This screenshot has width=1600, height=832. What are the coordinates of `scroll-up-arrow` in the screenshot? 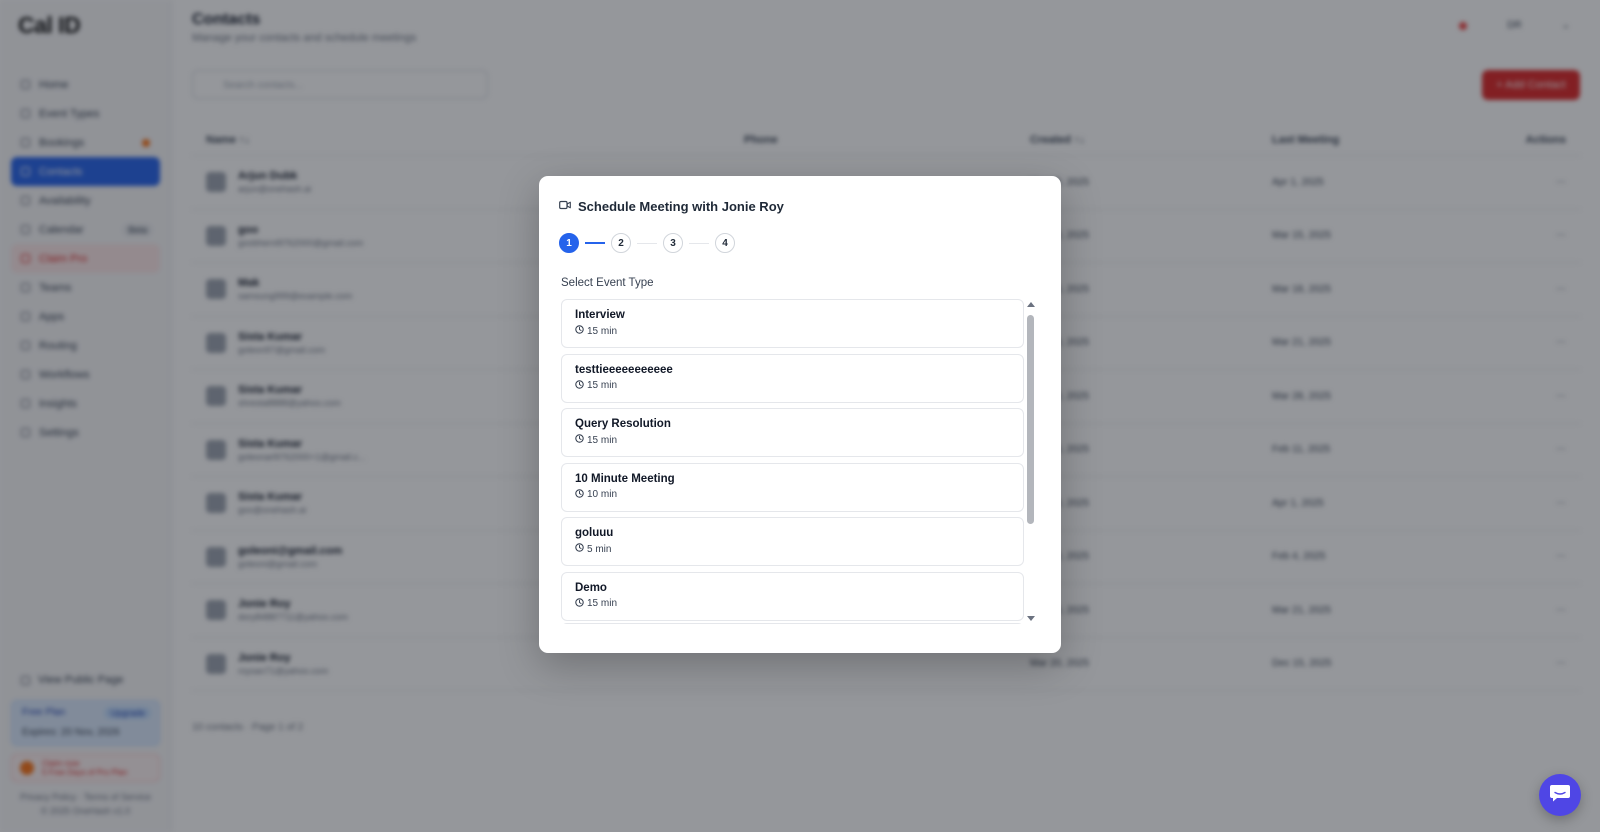 It's located at (1031, 304).